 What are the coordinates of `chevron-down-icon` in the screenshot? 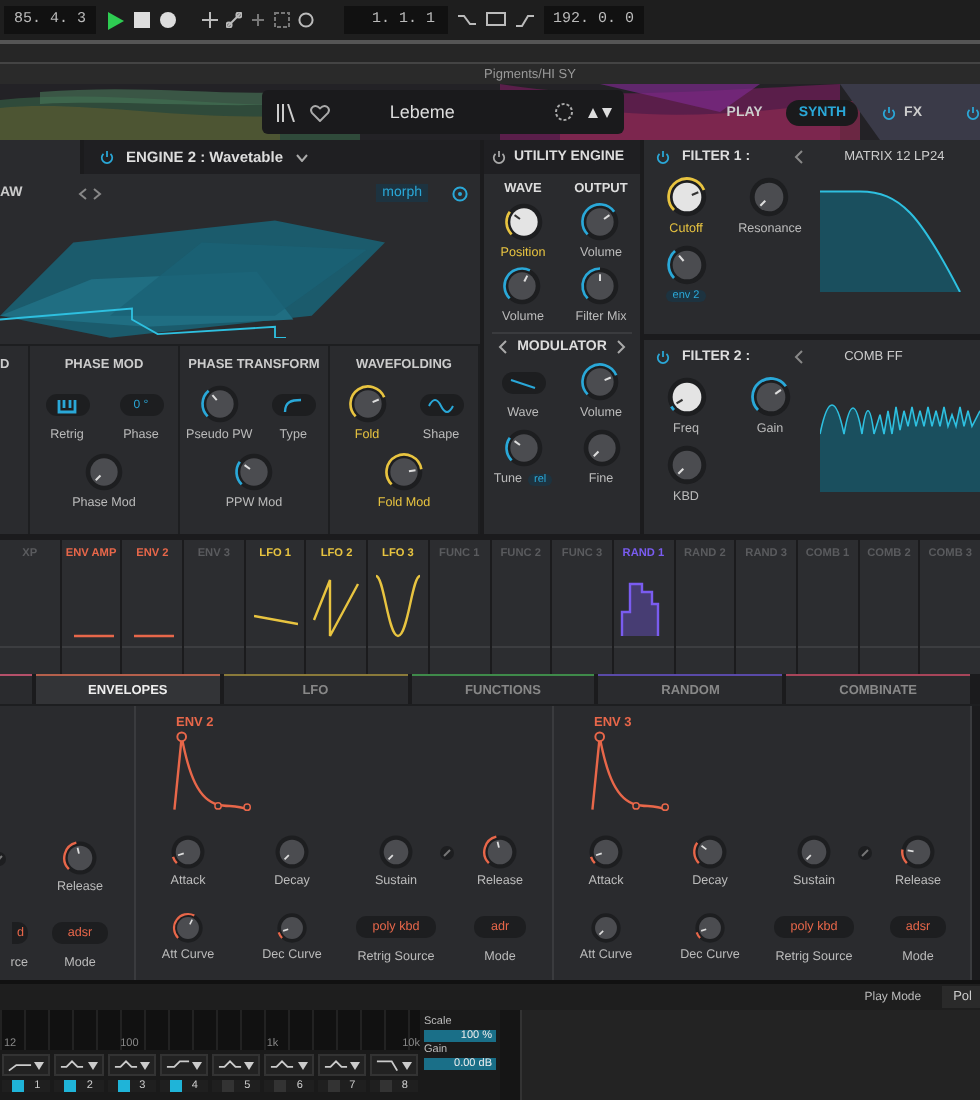 It's located at (301, 157).